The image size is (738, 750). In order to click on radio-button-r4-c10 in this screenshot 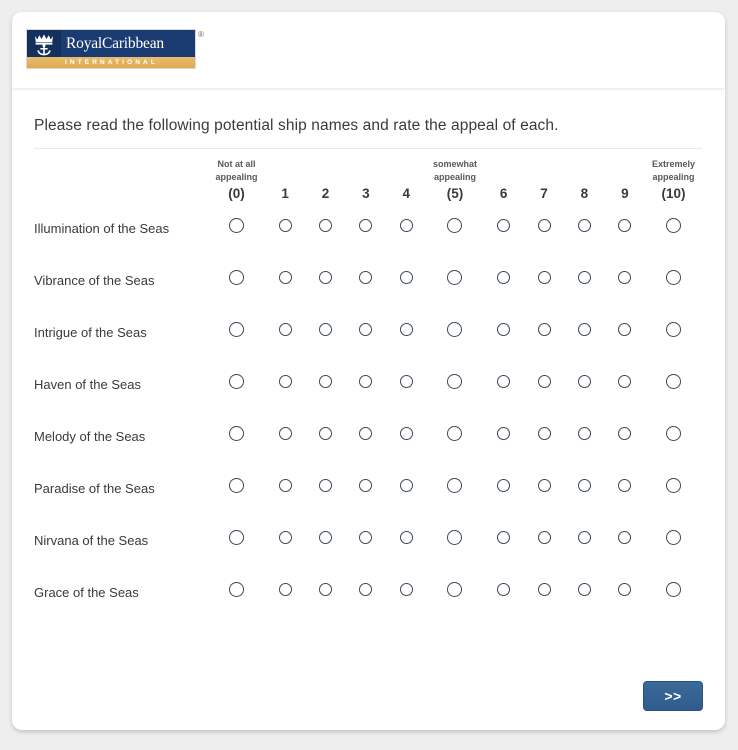, I will do `click(673, 433)`.